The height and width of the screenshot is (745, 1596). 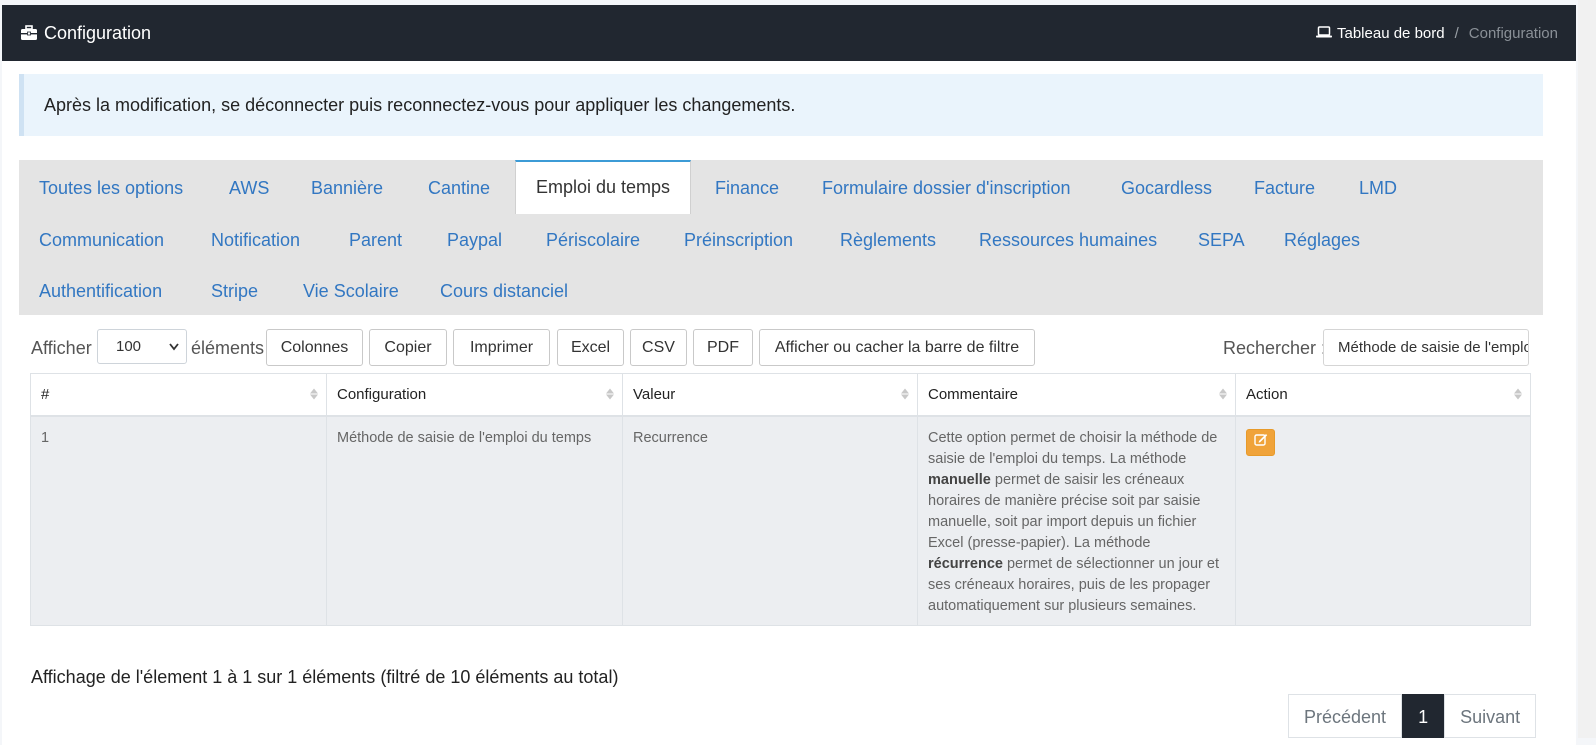 I want to click on tab-communication: Communication, so click(x=101, y=240).